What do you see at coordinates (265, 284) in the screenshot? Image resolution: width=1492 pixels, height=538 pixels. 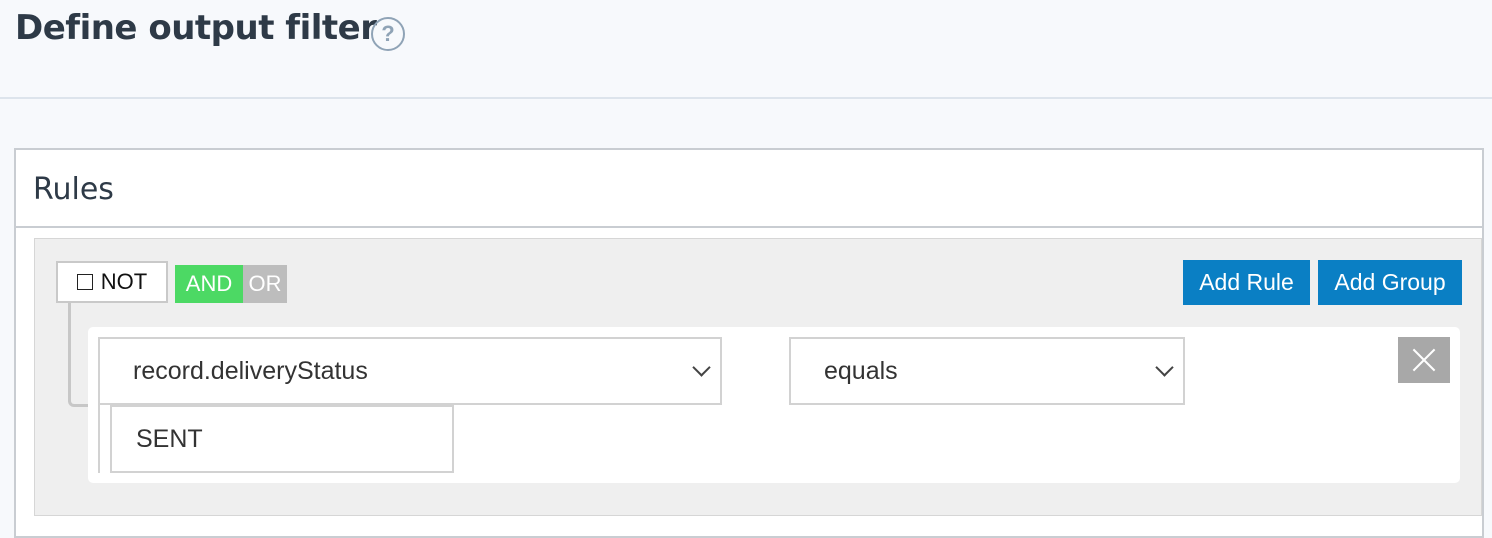 I see `or-button: OR` at bounding box center [265, 284].